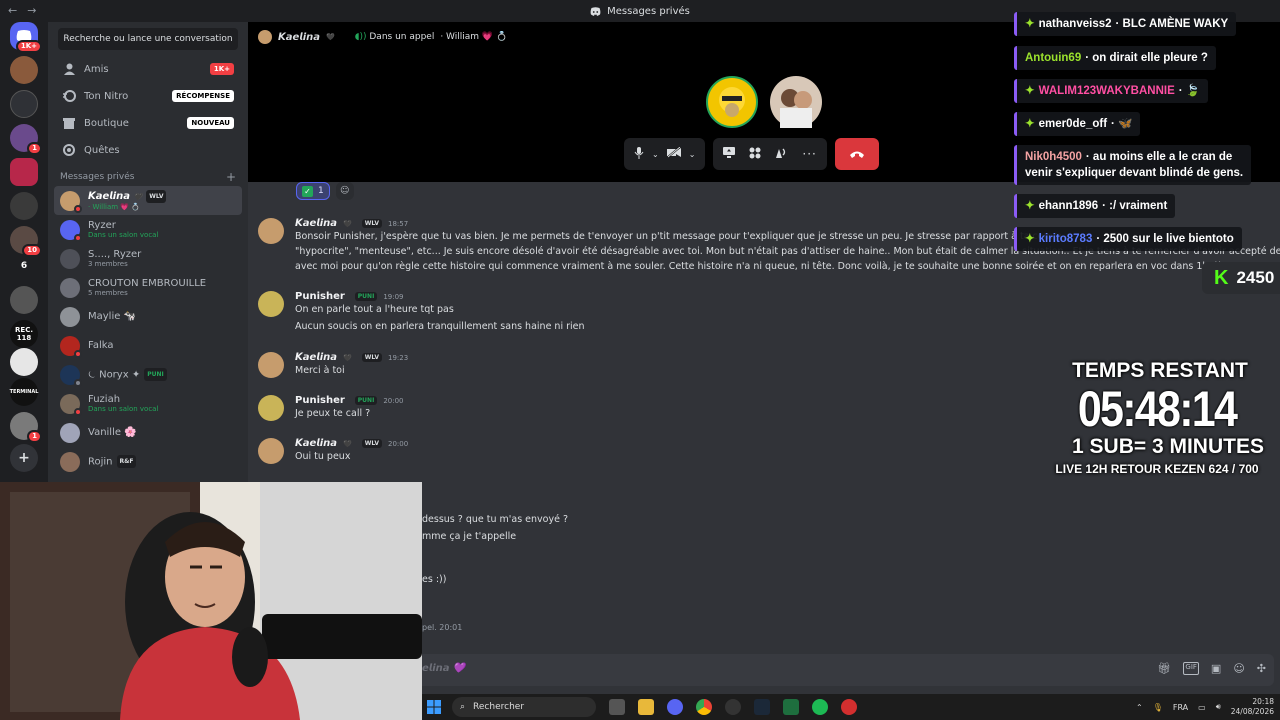  Describe the element at coordinates (148, 150) in the screenshot. I see `nav-quests: Quêtes` at that location.